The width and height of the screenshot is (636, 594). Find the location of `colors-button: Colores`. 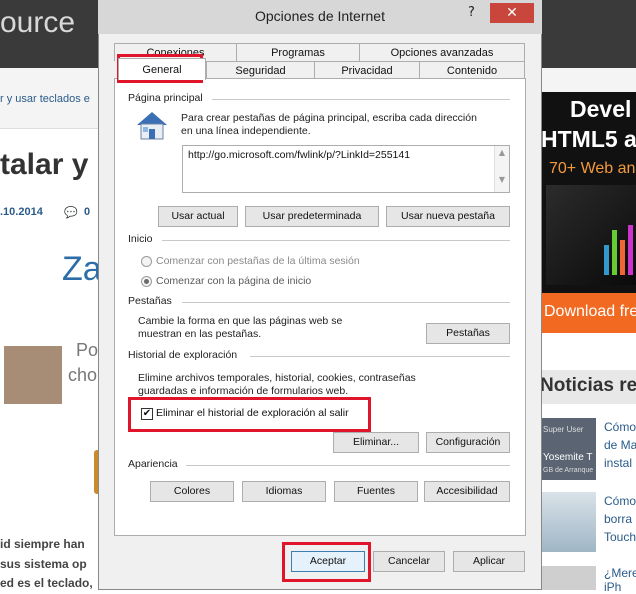

colors-button: Colores is located at coordinates (192, 491).